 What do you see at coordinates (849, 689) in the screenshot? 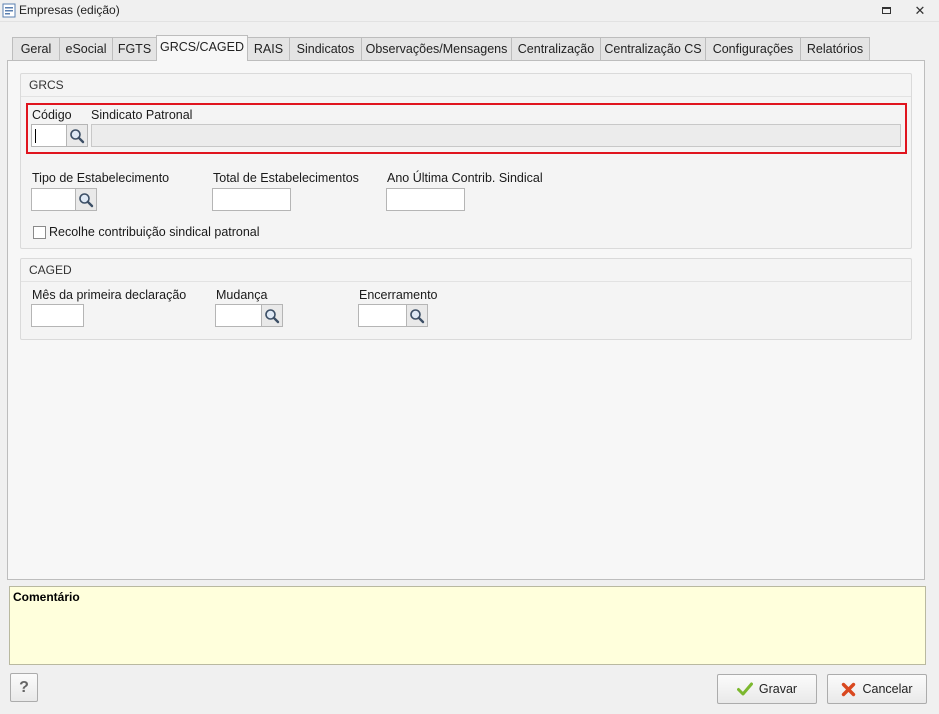
I see `cancel-x-icon` at bounding box center [849, 689].